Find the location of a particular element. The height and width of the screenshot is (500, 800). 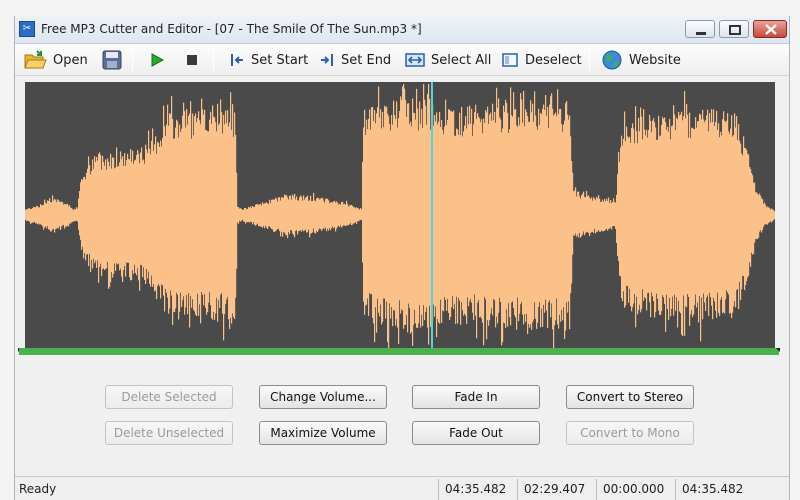

set-end-icon is located at coordinates (327, 60).